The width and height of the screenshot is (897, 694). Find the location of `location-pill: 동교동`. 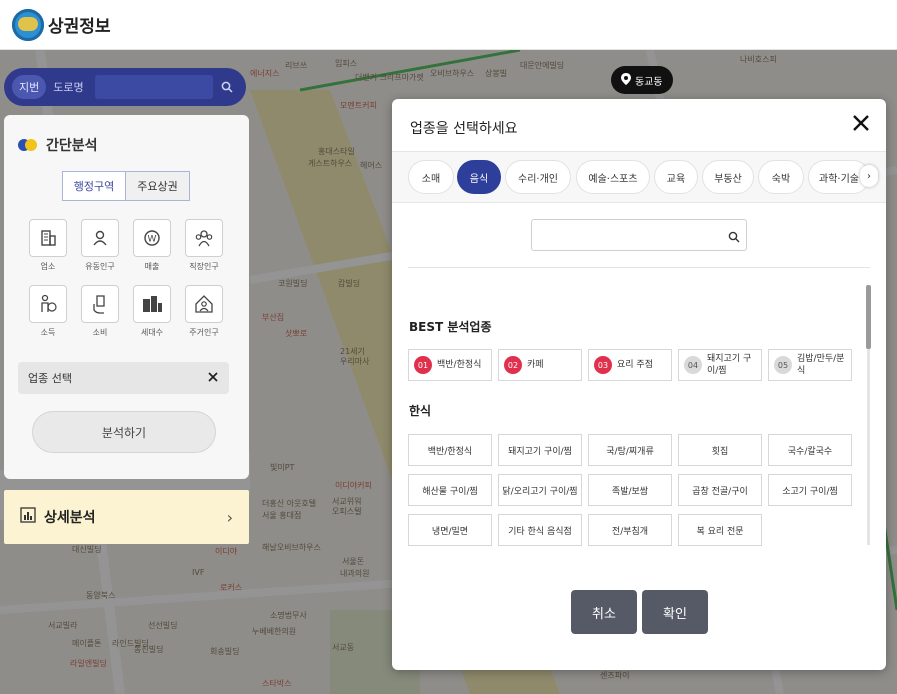

location-pill: 동교동 is located at coordinates (642, 80).